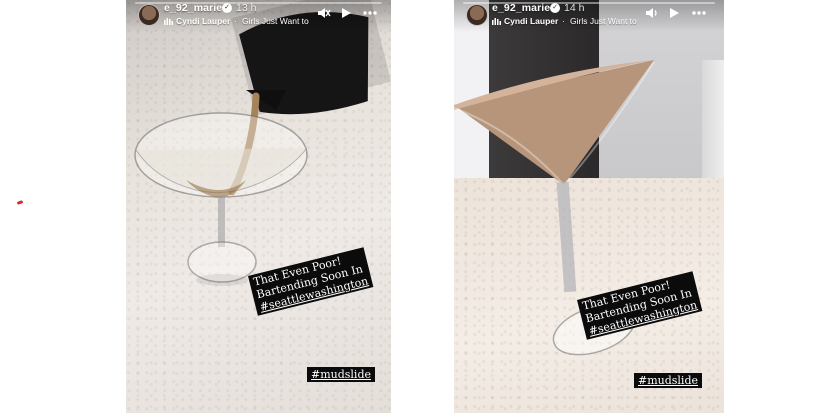 This screenshot has width=825, height=413. Describe the element at coordinates (574, 8) in the screenshot. I see `timestamp: 14 h` at that location.